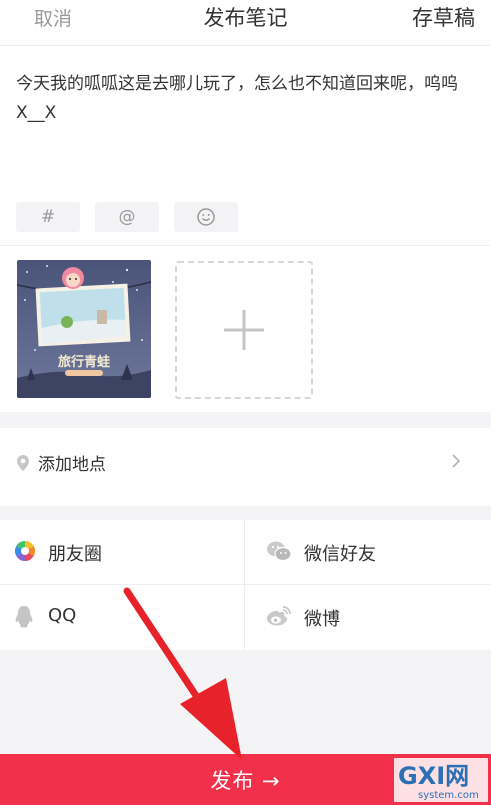 This screenshot has width=491, height=805. What do you see at coordinates (279, 551) in the screenshot?
I see `wechat-icon` at bounding box center [279, 551].